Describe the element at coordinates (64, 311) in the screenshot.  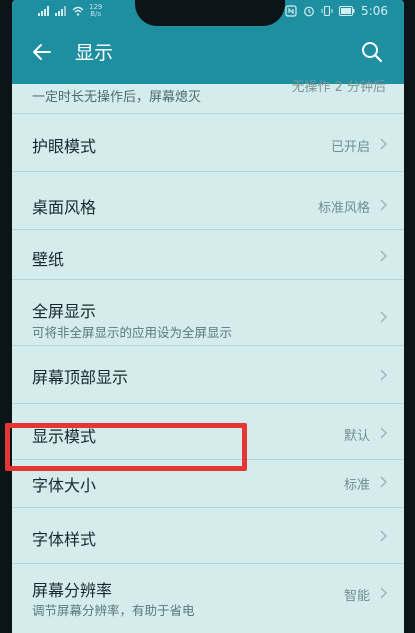
I see `setting-label: 全屏显示` at that location.